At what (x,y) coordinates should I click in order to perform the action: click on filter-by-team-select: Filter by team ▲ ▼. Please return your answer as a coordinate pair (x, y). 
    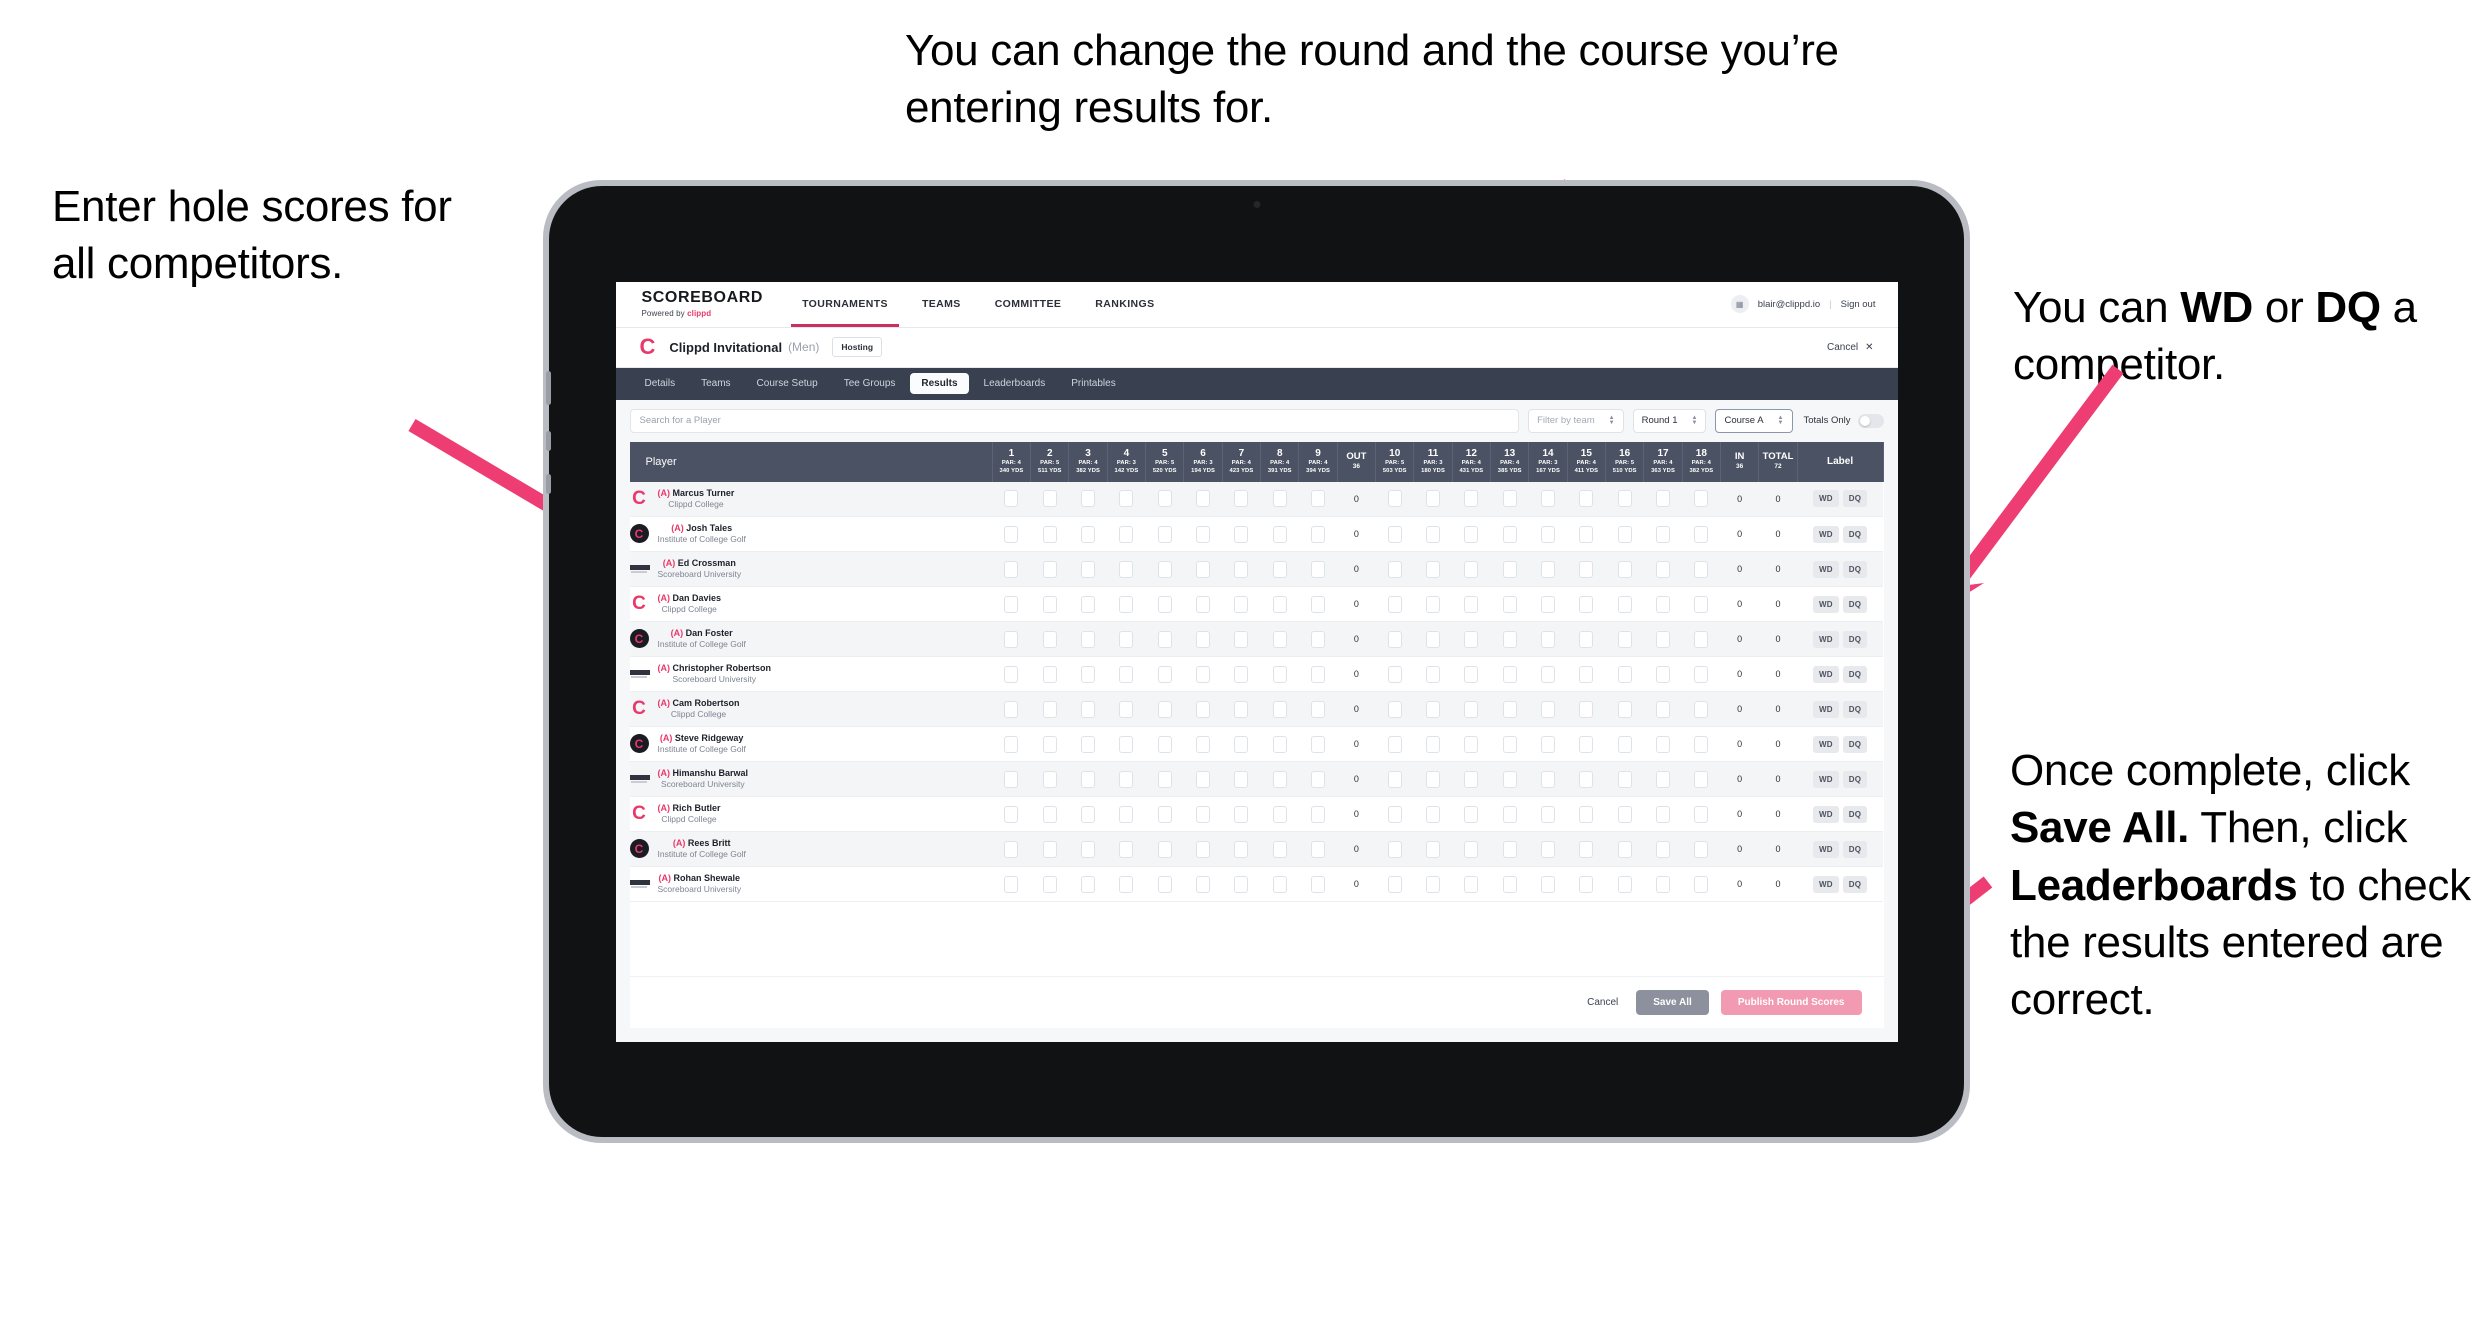
    Looking at the image, I should click on (1576, 420).